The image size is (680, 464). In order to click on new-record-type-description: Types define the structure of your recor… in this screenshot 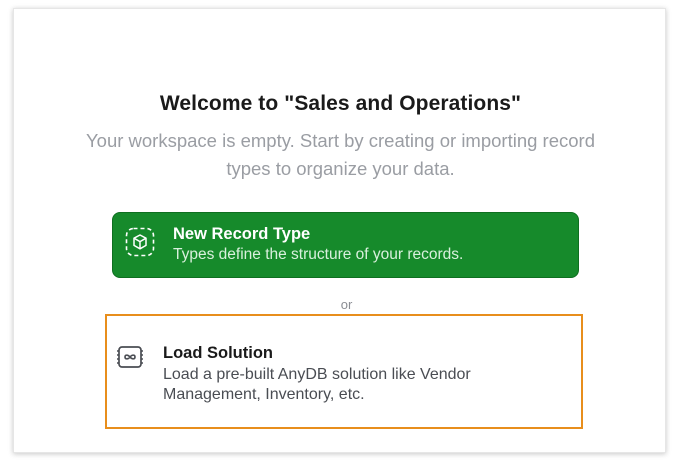, I will do `click(318, 254)`.